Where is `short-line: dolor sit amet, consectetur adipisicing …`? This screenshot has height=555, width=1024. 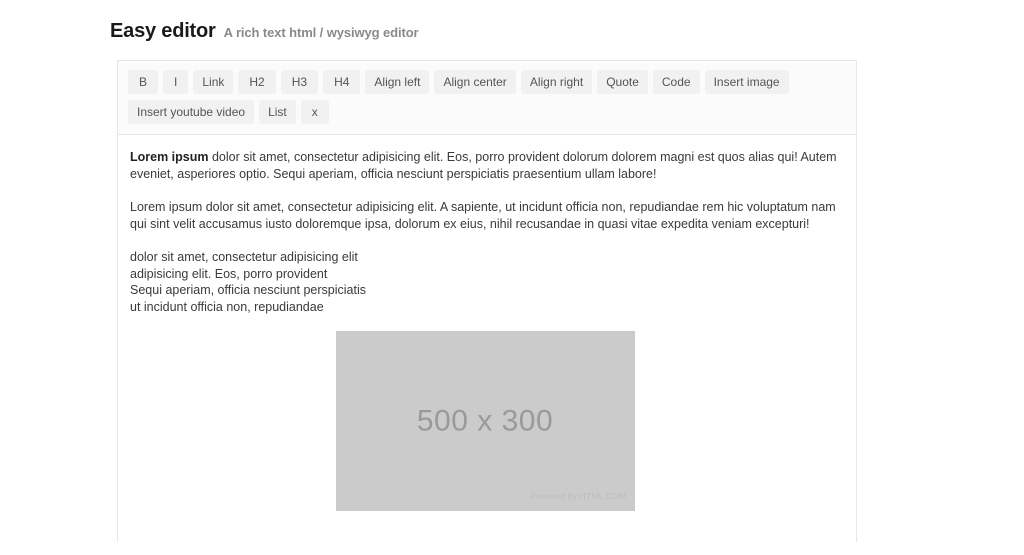
short-line: dolor sit amet, consectetur adipisicing … is located at coordinates (244, 257).